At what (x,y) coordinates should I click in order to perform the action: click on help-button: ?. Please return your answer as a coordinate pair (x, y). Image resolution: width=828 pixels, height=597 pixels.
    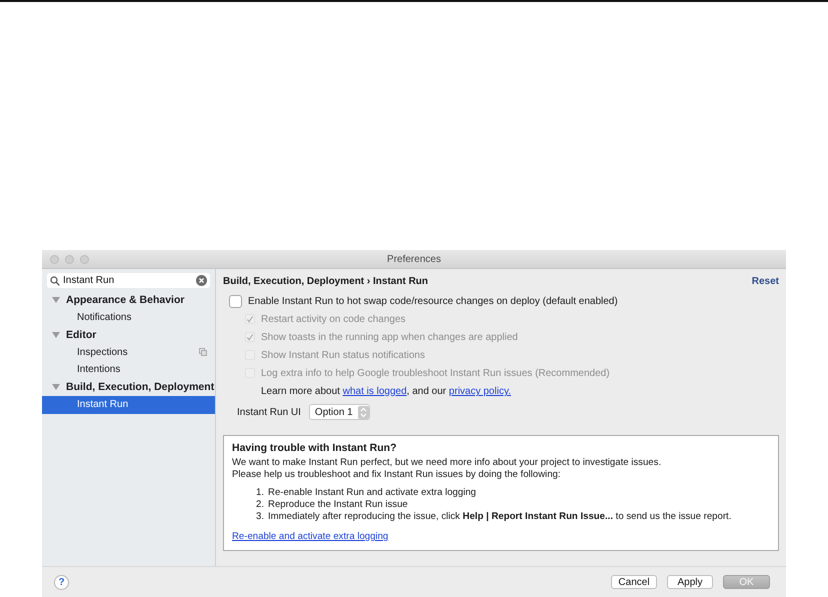
    Looking at the image, I should click on (61, 582).